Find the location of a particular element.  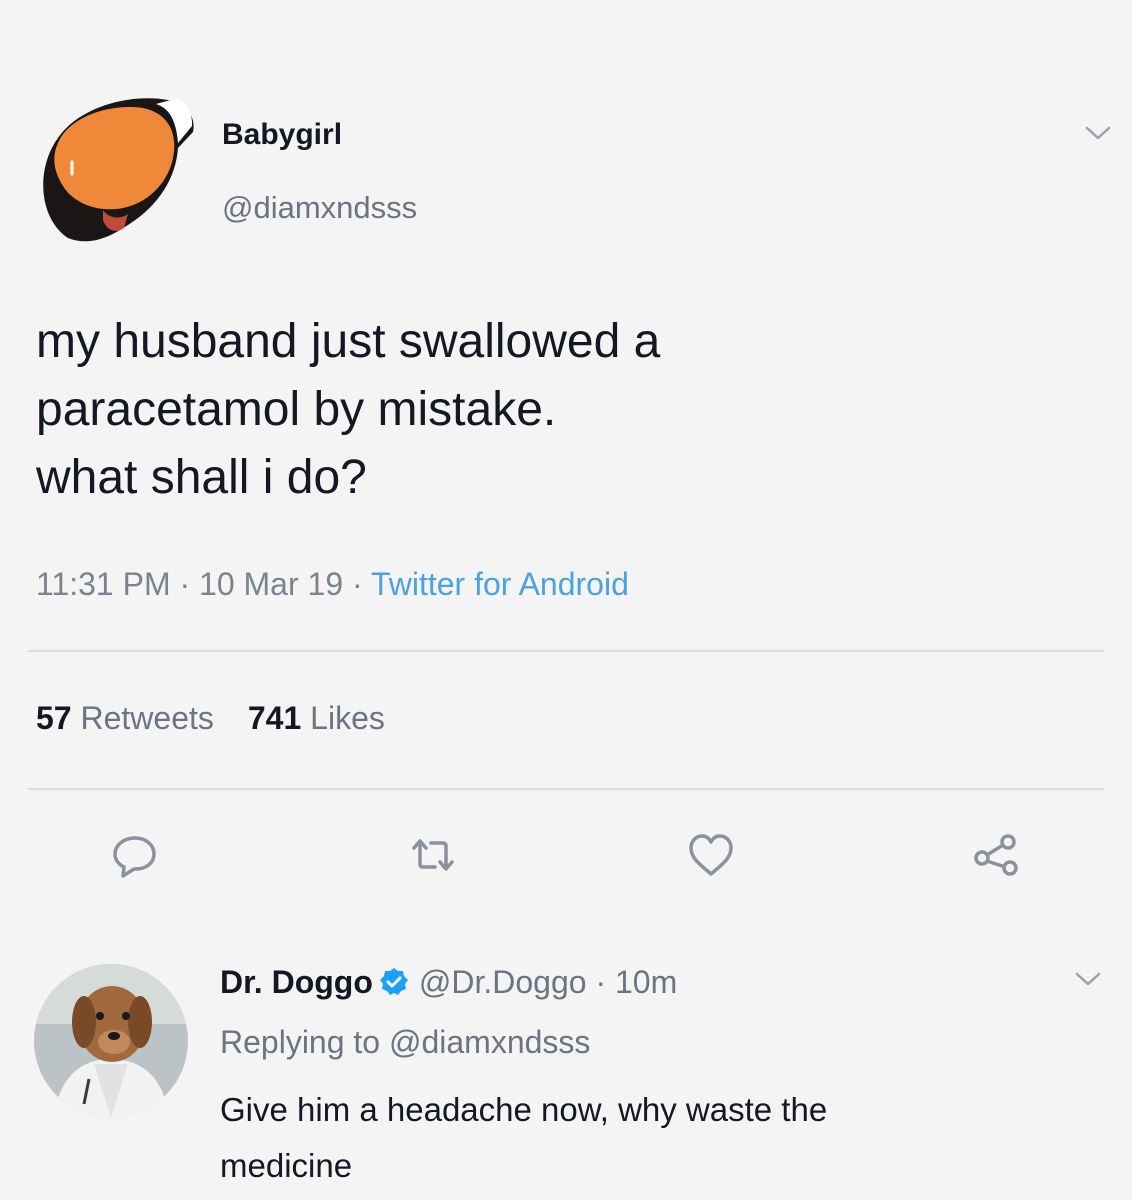

tweet-stats: 57 Retweets 741 Likes is located at coordinates (210, 718).